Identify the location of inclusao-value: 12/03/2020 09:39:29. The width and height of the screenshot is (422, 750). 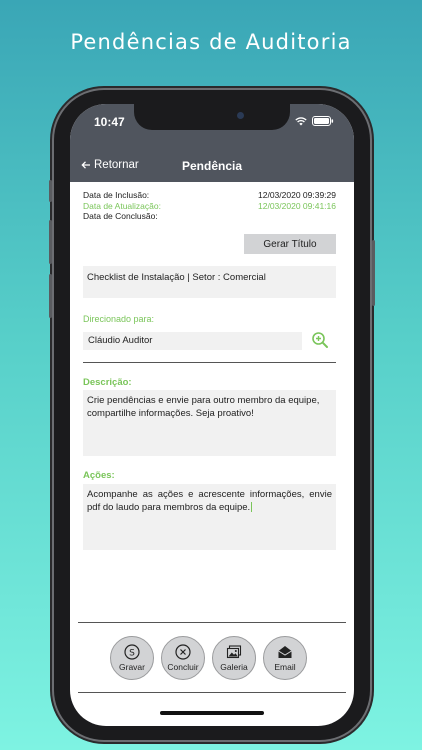
(297, 195).